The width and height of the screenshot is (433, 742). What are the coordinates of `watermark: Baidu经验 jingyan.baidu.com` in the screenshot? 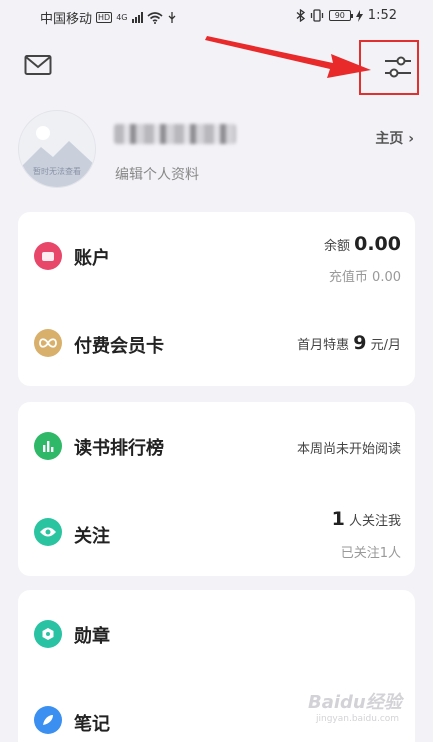 It's located at (355, 706).